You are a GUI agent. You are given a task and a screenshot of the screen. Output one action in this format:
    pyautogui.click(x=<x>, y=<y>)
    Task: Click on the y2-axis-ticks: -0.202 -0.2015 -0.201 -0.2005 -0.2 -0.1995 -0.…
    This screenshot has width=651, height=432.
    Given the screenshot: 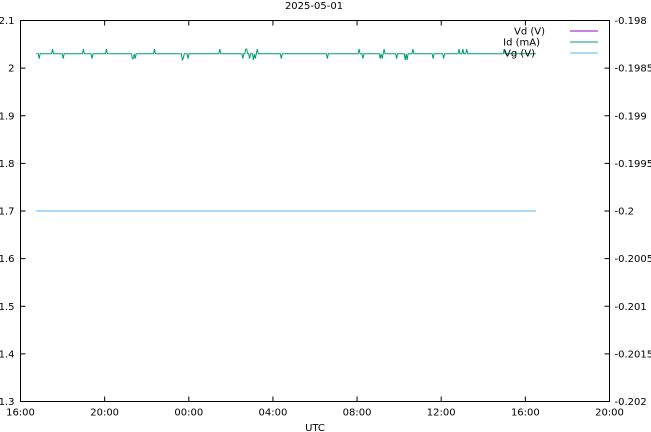 What is the action you would take?
    pyautogui.click(x=627, y=212)
    